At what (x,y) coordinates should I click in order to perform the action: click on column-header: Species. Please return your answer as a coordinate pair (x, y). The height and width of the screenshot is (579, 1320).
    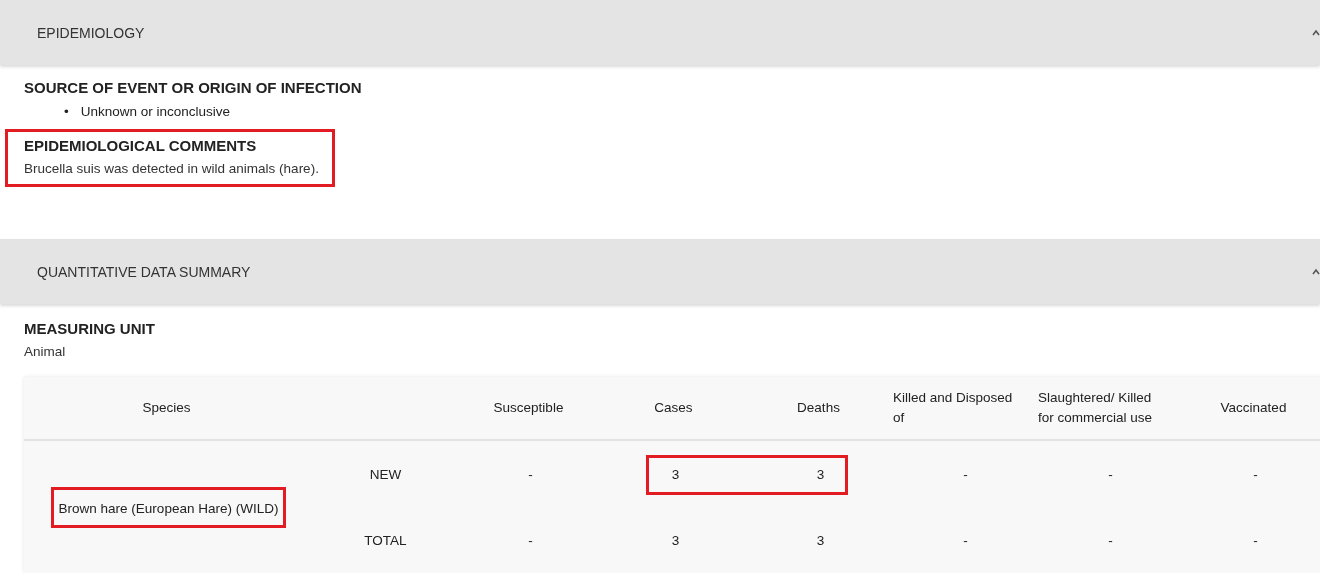
    Looking at the image, I should click on (168, 409).